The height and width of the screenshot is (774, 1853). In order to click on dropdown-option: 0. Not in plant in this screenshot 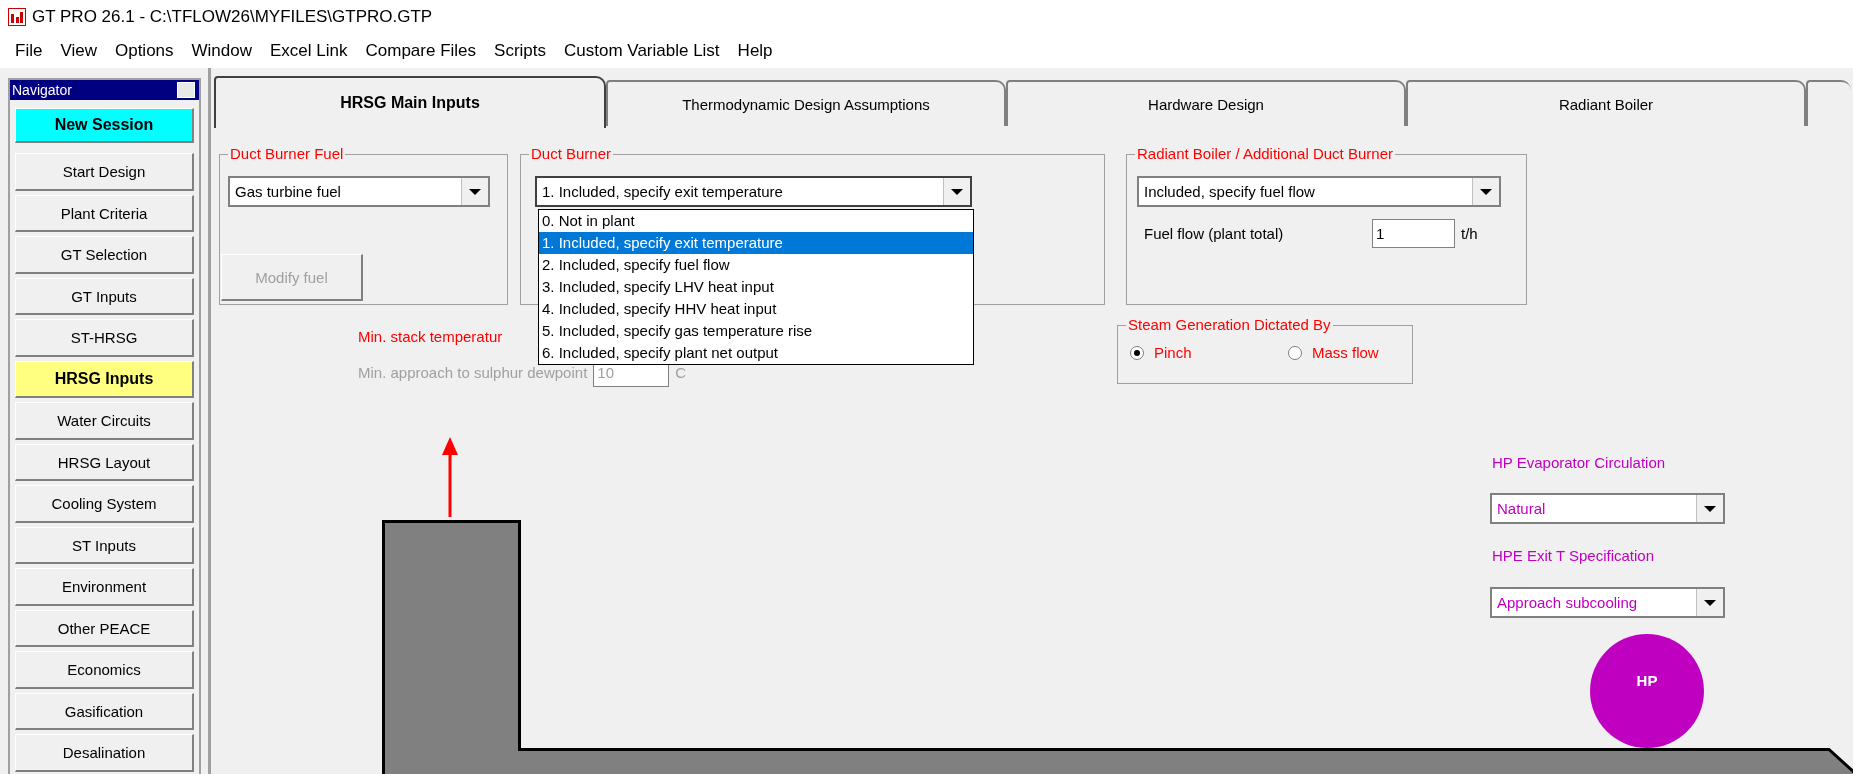, I will do `click(756, 221)`.